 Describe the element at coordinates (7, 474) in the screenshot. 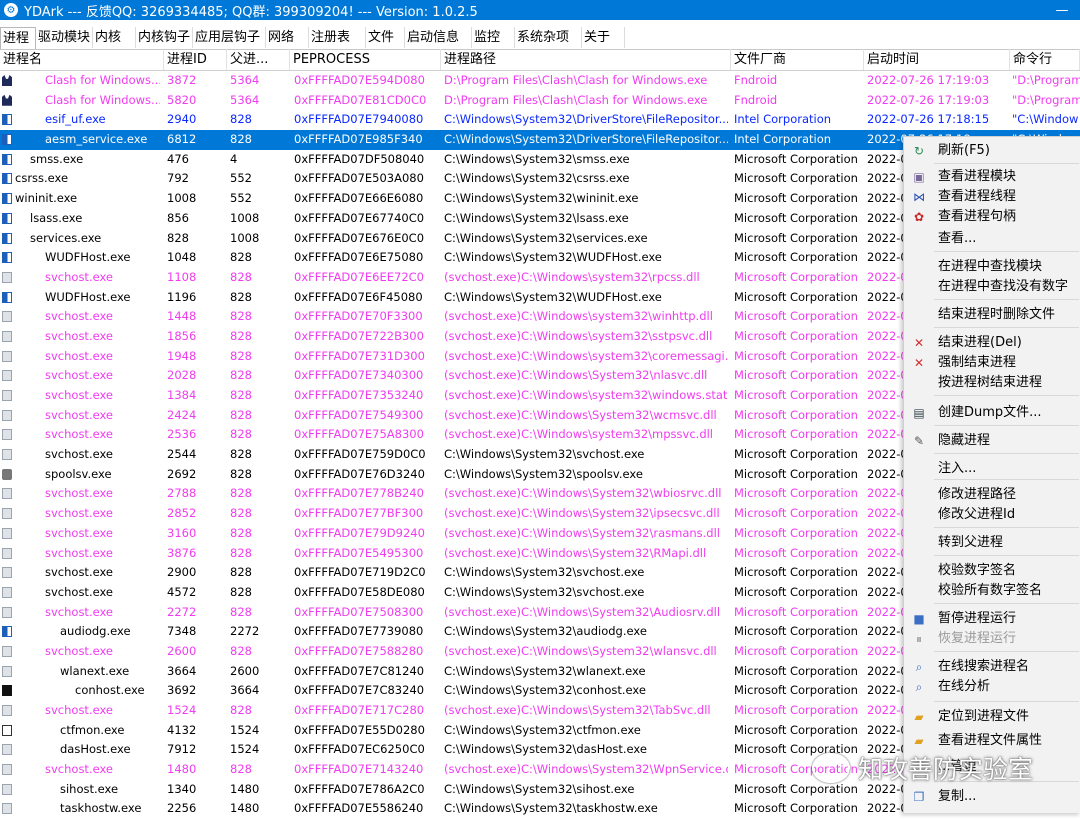

I see `printer-icon` at that location.